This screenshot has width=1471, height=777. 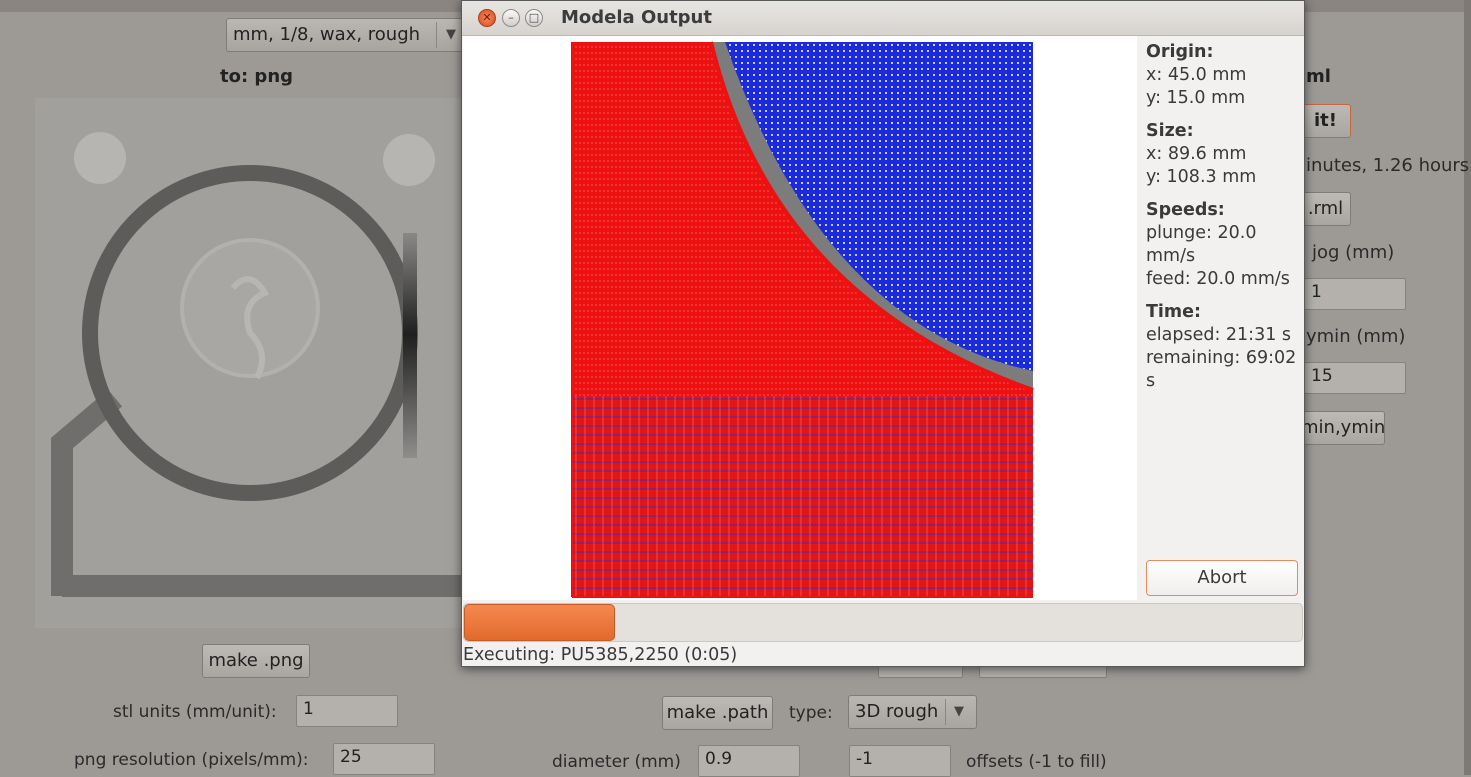 What do you see at coordinates (1218, 279) in the screenshot?
I see `feed-speed: feed: 20.0 mm/s` at bounding box center [1218, 279].